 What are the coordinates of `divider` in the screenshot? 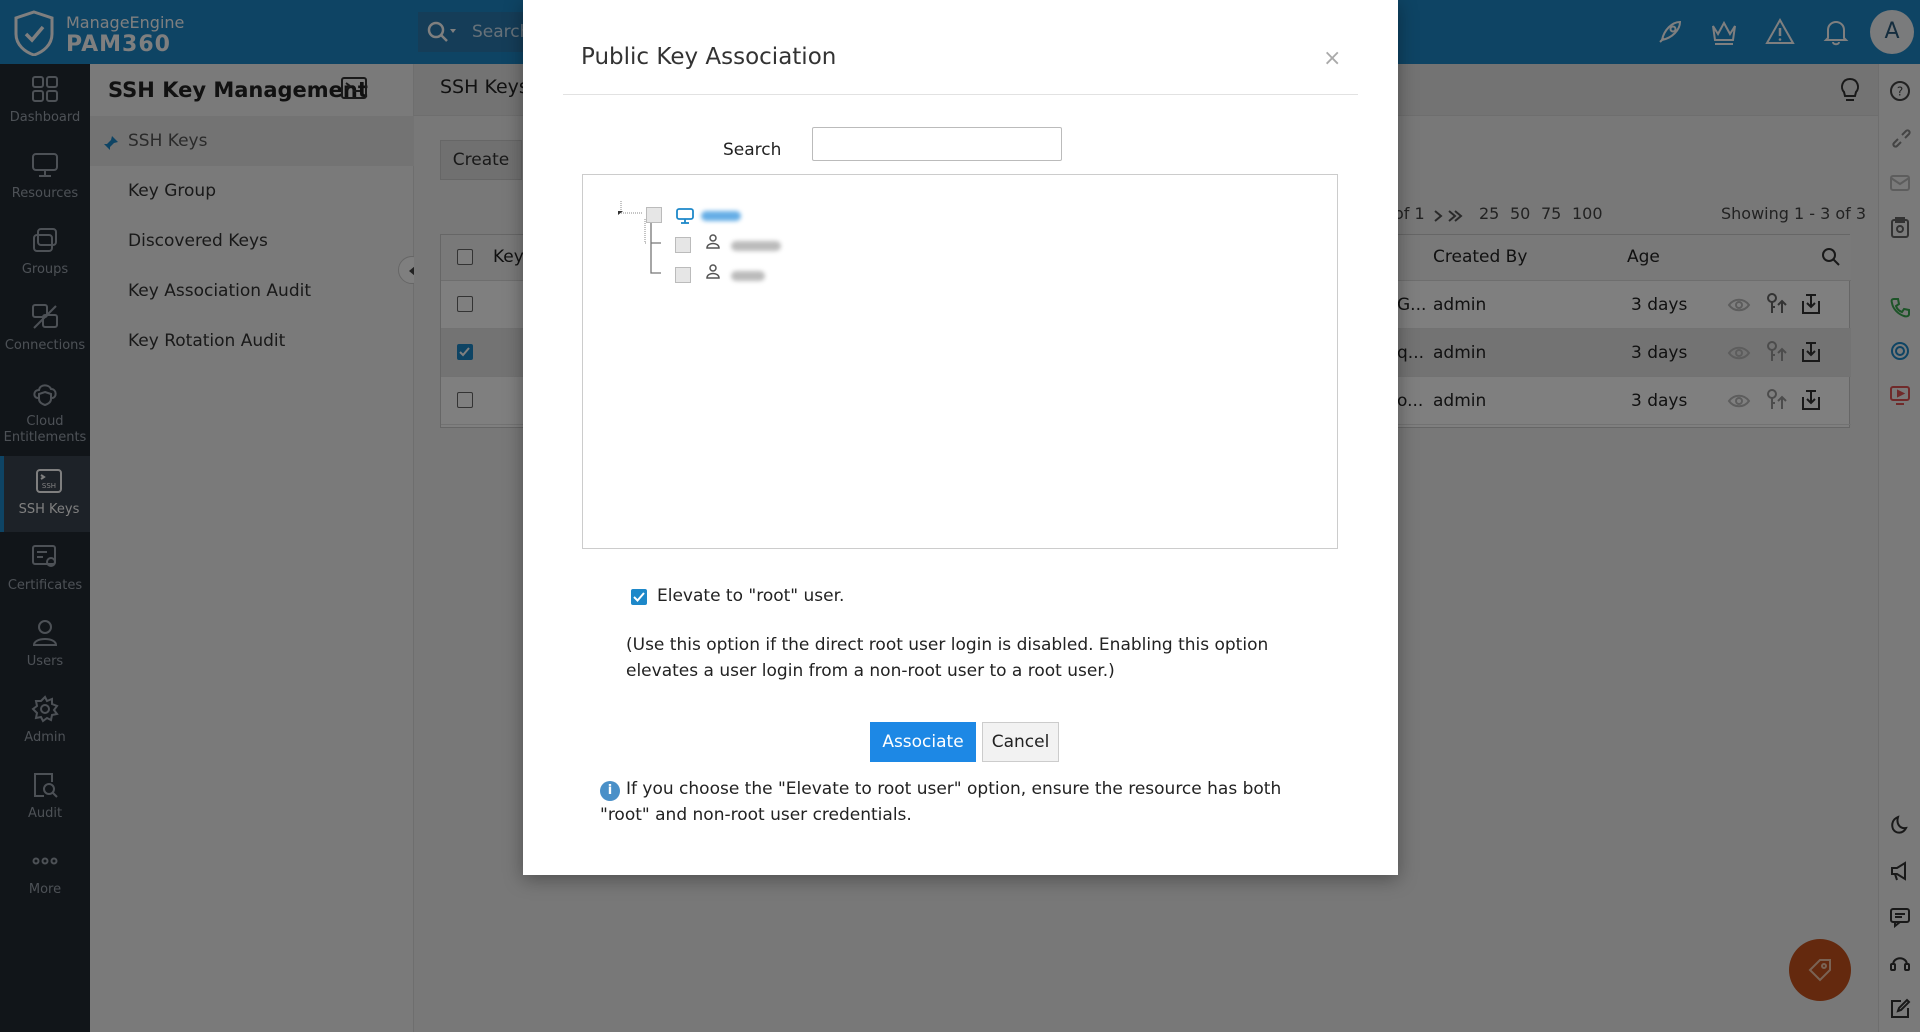 It's located at (960, 94).